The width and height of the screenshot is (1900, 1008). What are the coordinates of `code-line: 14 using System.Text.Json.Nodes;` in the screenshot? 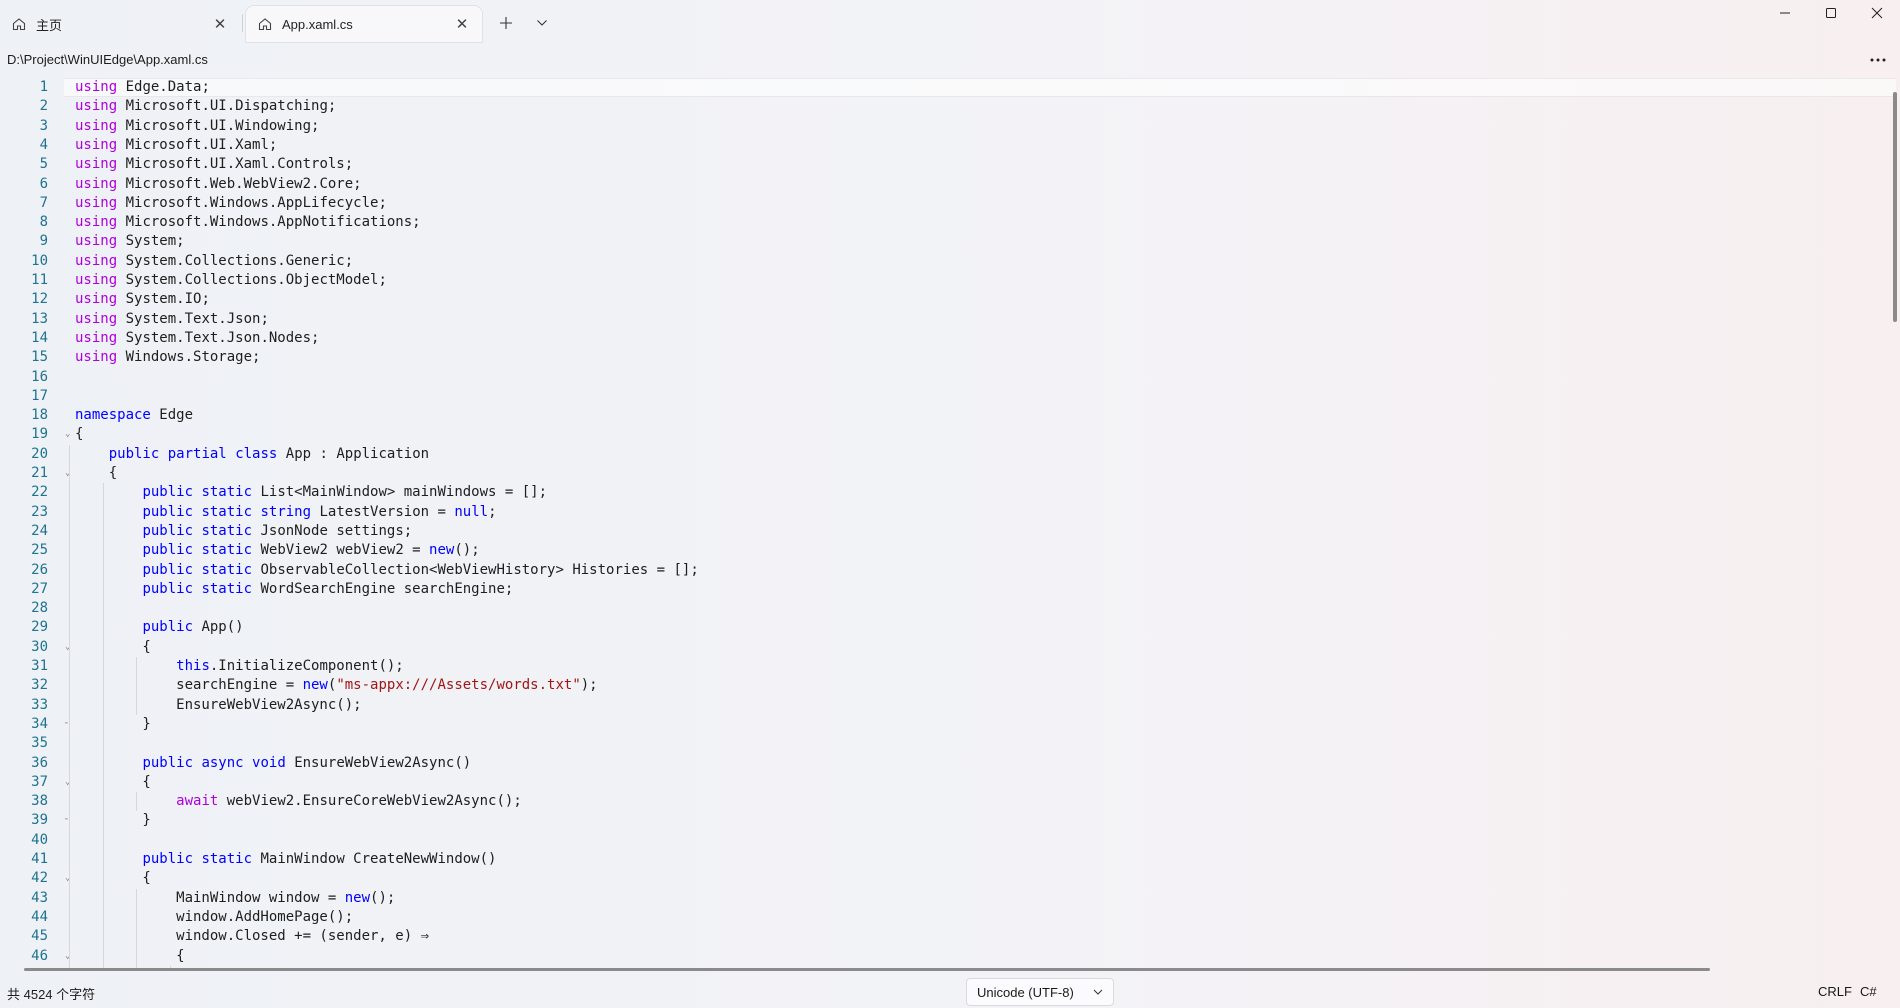 It's located at (945, 338).